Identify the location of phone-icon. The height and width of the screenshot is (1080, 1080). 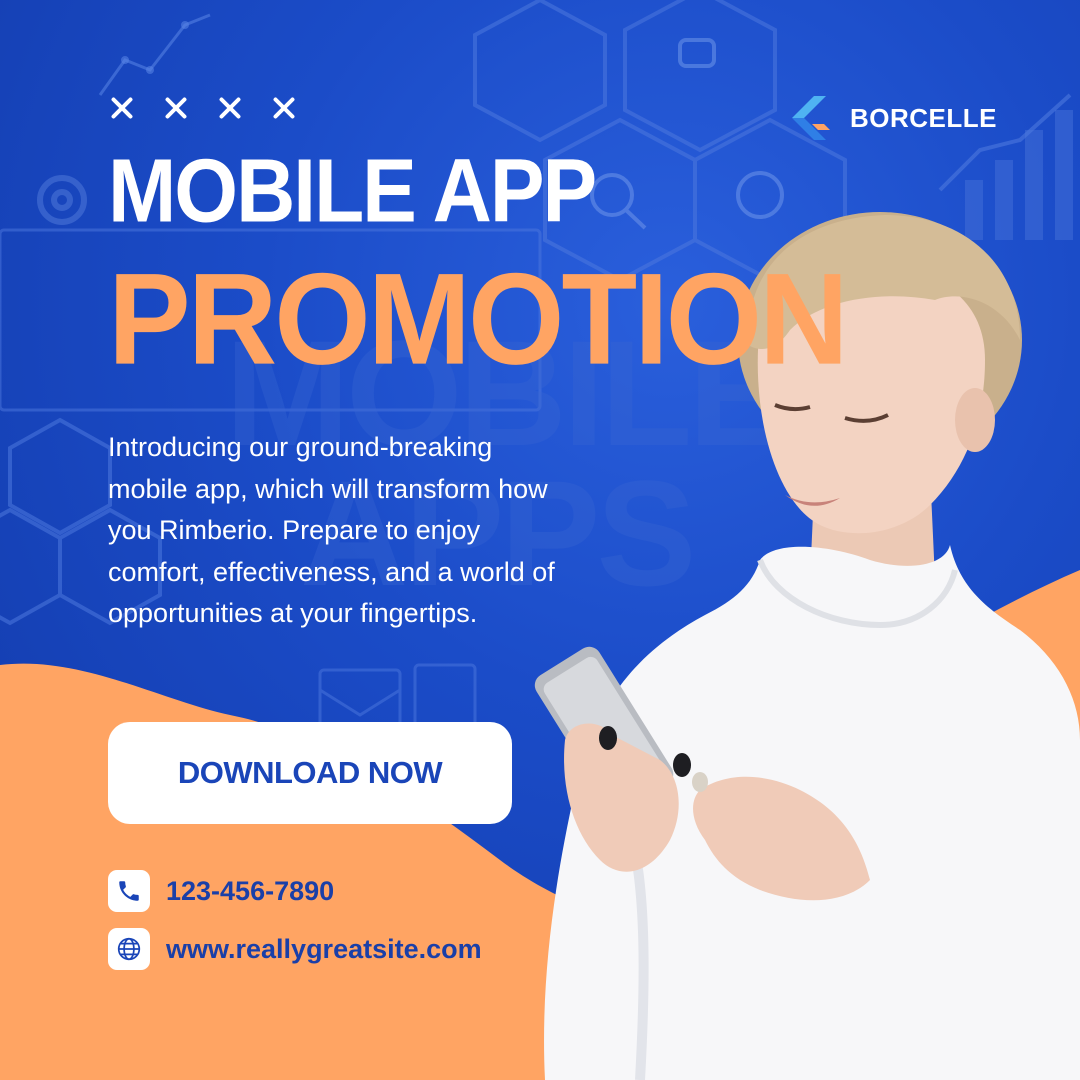
(129, 891).